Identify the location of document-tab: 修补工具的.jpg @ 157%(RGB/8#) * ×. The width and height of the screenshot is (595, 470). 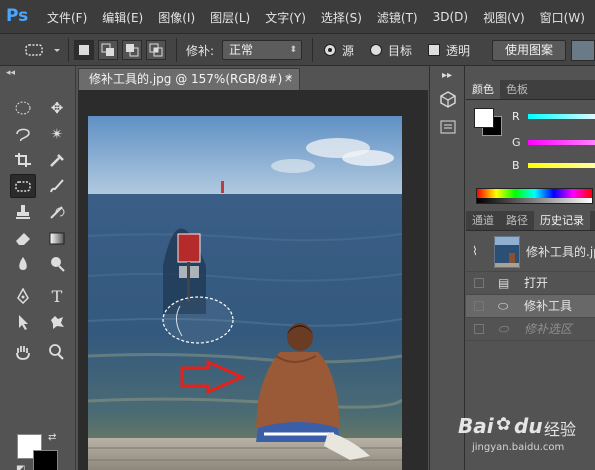
(189, 79).